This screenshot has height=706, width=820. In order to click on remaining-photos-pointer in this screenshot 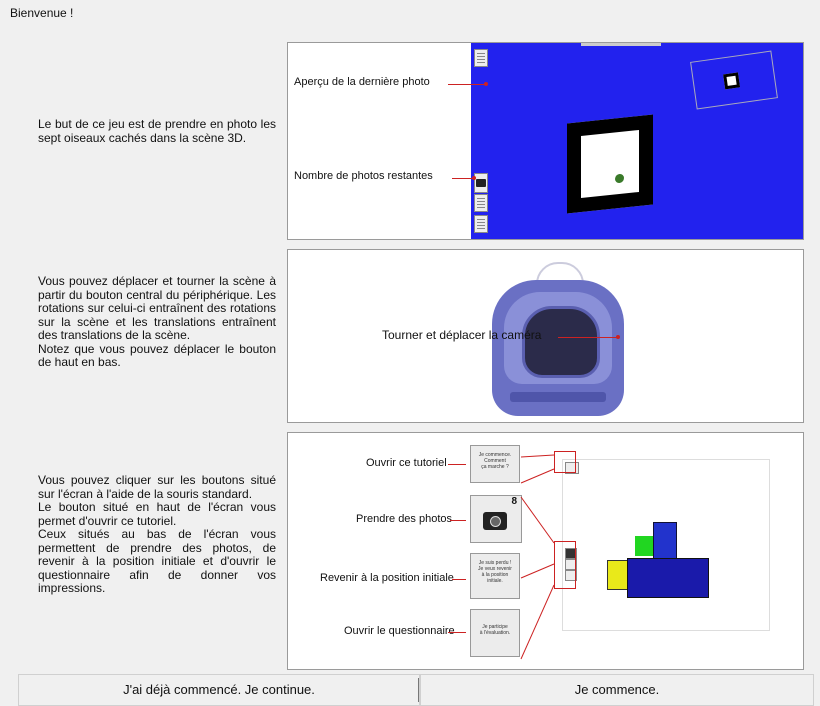, I will do `click(463, 178)`.